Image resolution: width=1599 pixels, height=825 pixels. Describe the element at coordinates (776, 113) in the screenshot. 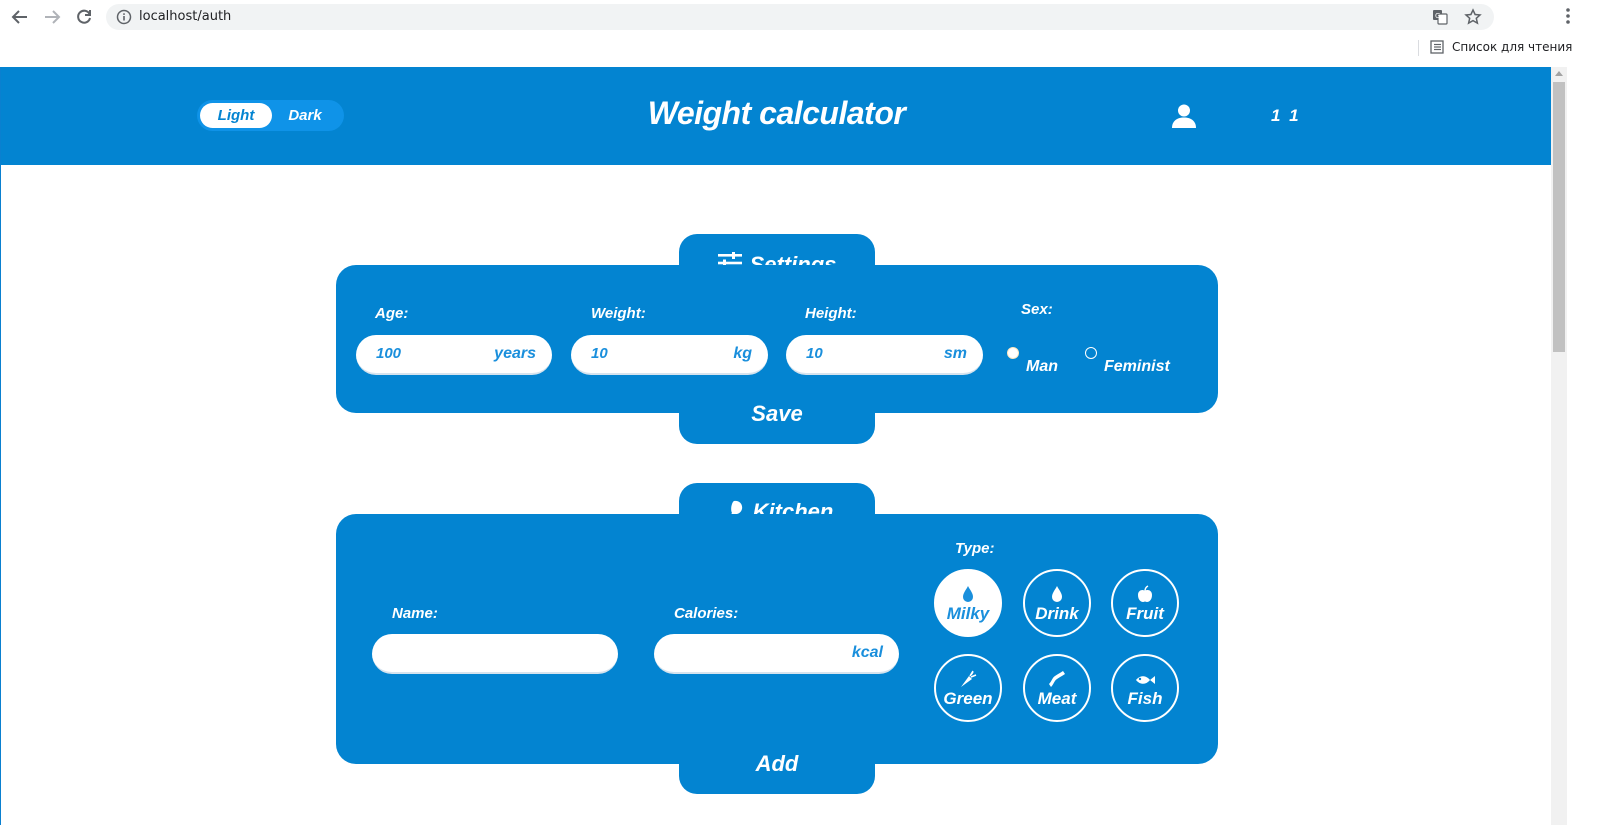

I see `page-title: Weight calculator` at that location.